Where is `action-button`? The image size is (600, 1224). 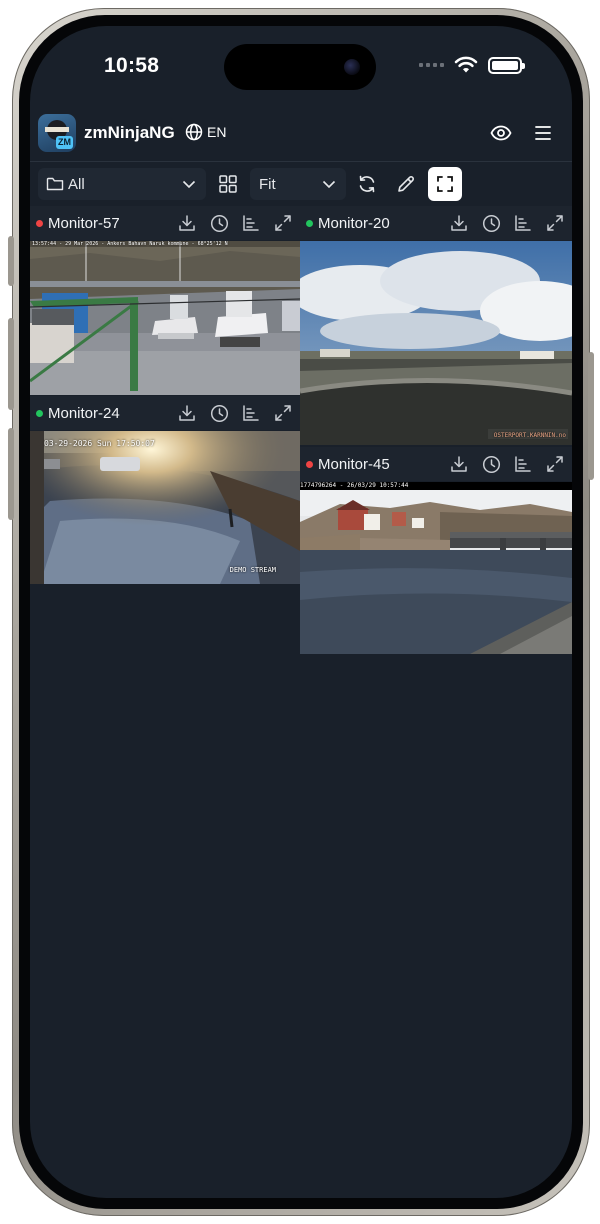
action-button is located at coordinates (11, 261).